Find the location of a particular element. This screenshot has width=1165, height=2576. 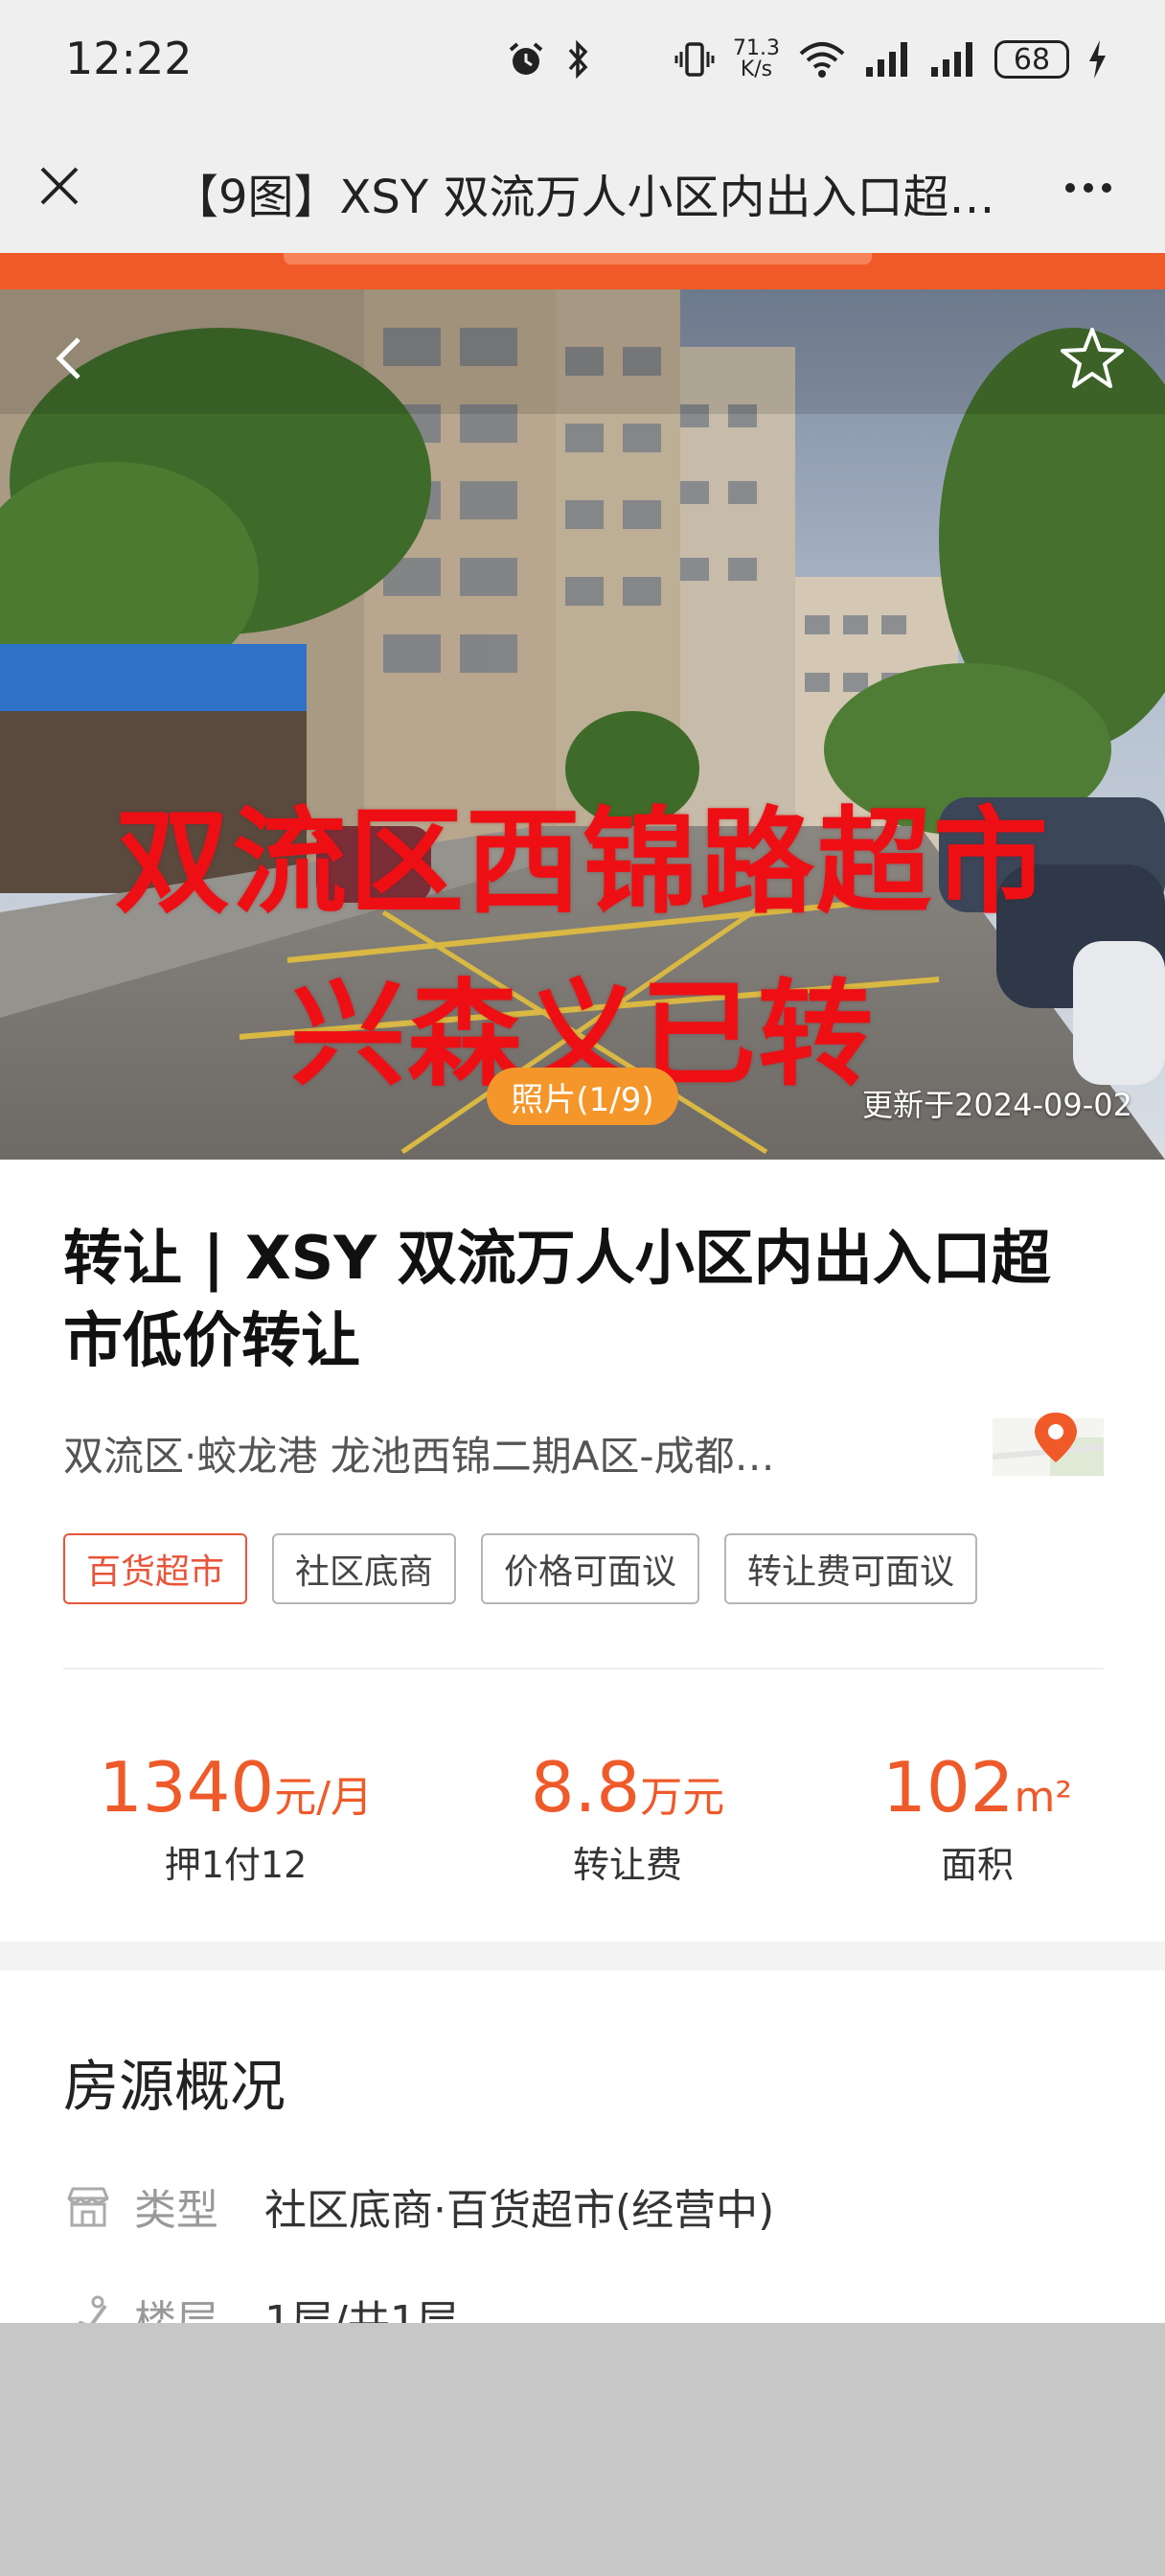

update-date: 更新于2024-09-02 is located at coordinates (997, 1105).